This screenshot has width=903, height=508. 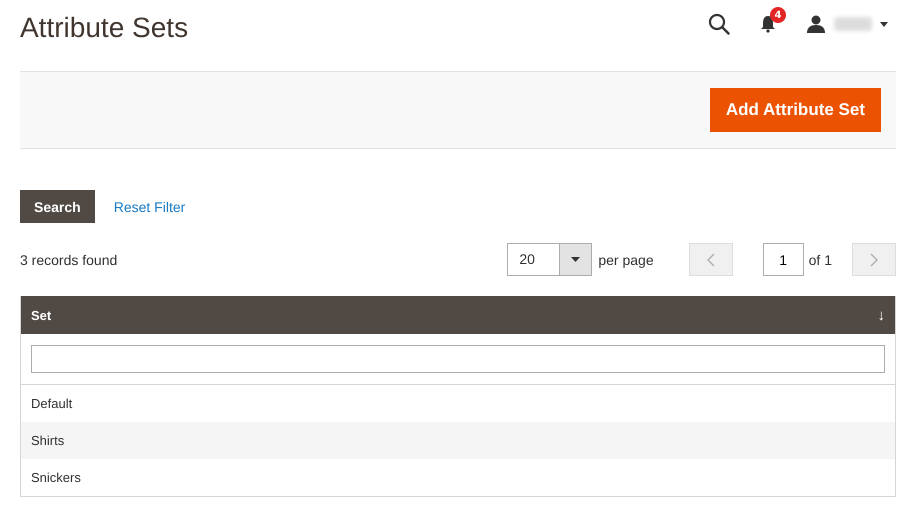 What do you see at coordinates (795, 110) in the screenshot?
I see `add-attribute-set-button: Add Attribute Set` at bounding box center [795, 110].